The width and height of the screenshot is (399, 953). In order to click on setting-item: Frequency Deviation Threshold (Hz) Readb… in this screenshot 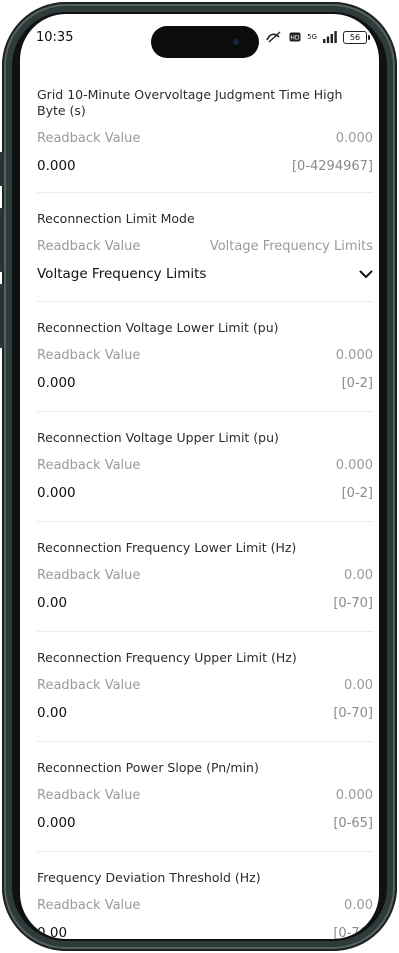, I will do `click(205, 895)`.